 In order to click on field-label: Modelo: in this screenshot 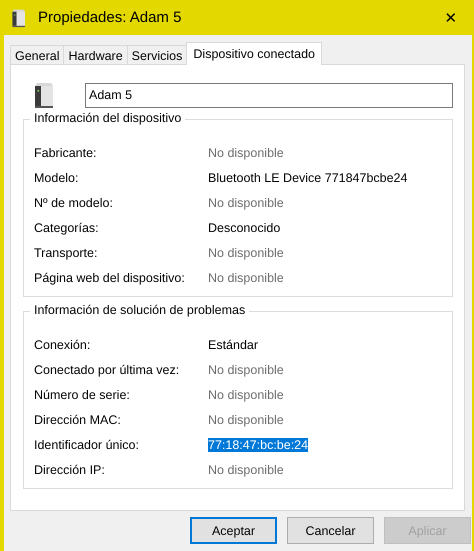, I will do `click(57, 177)`.